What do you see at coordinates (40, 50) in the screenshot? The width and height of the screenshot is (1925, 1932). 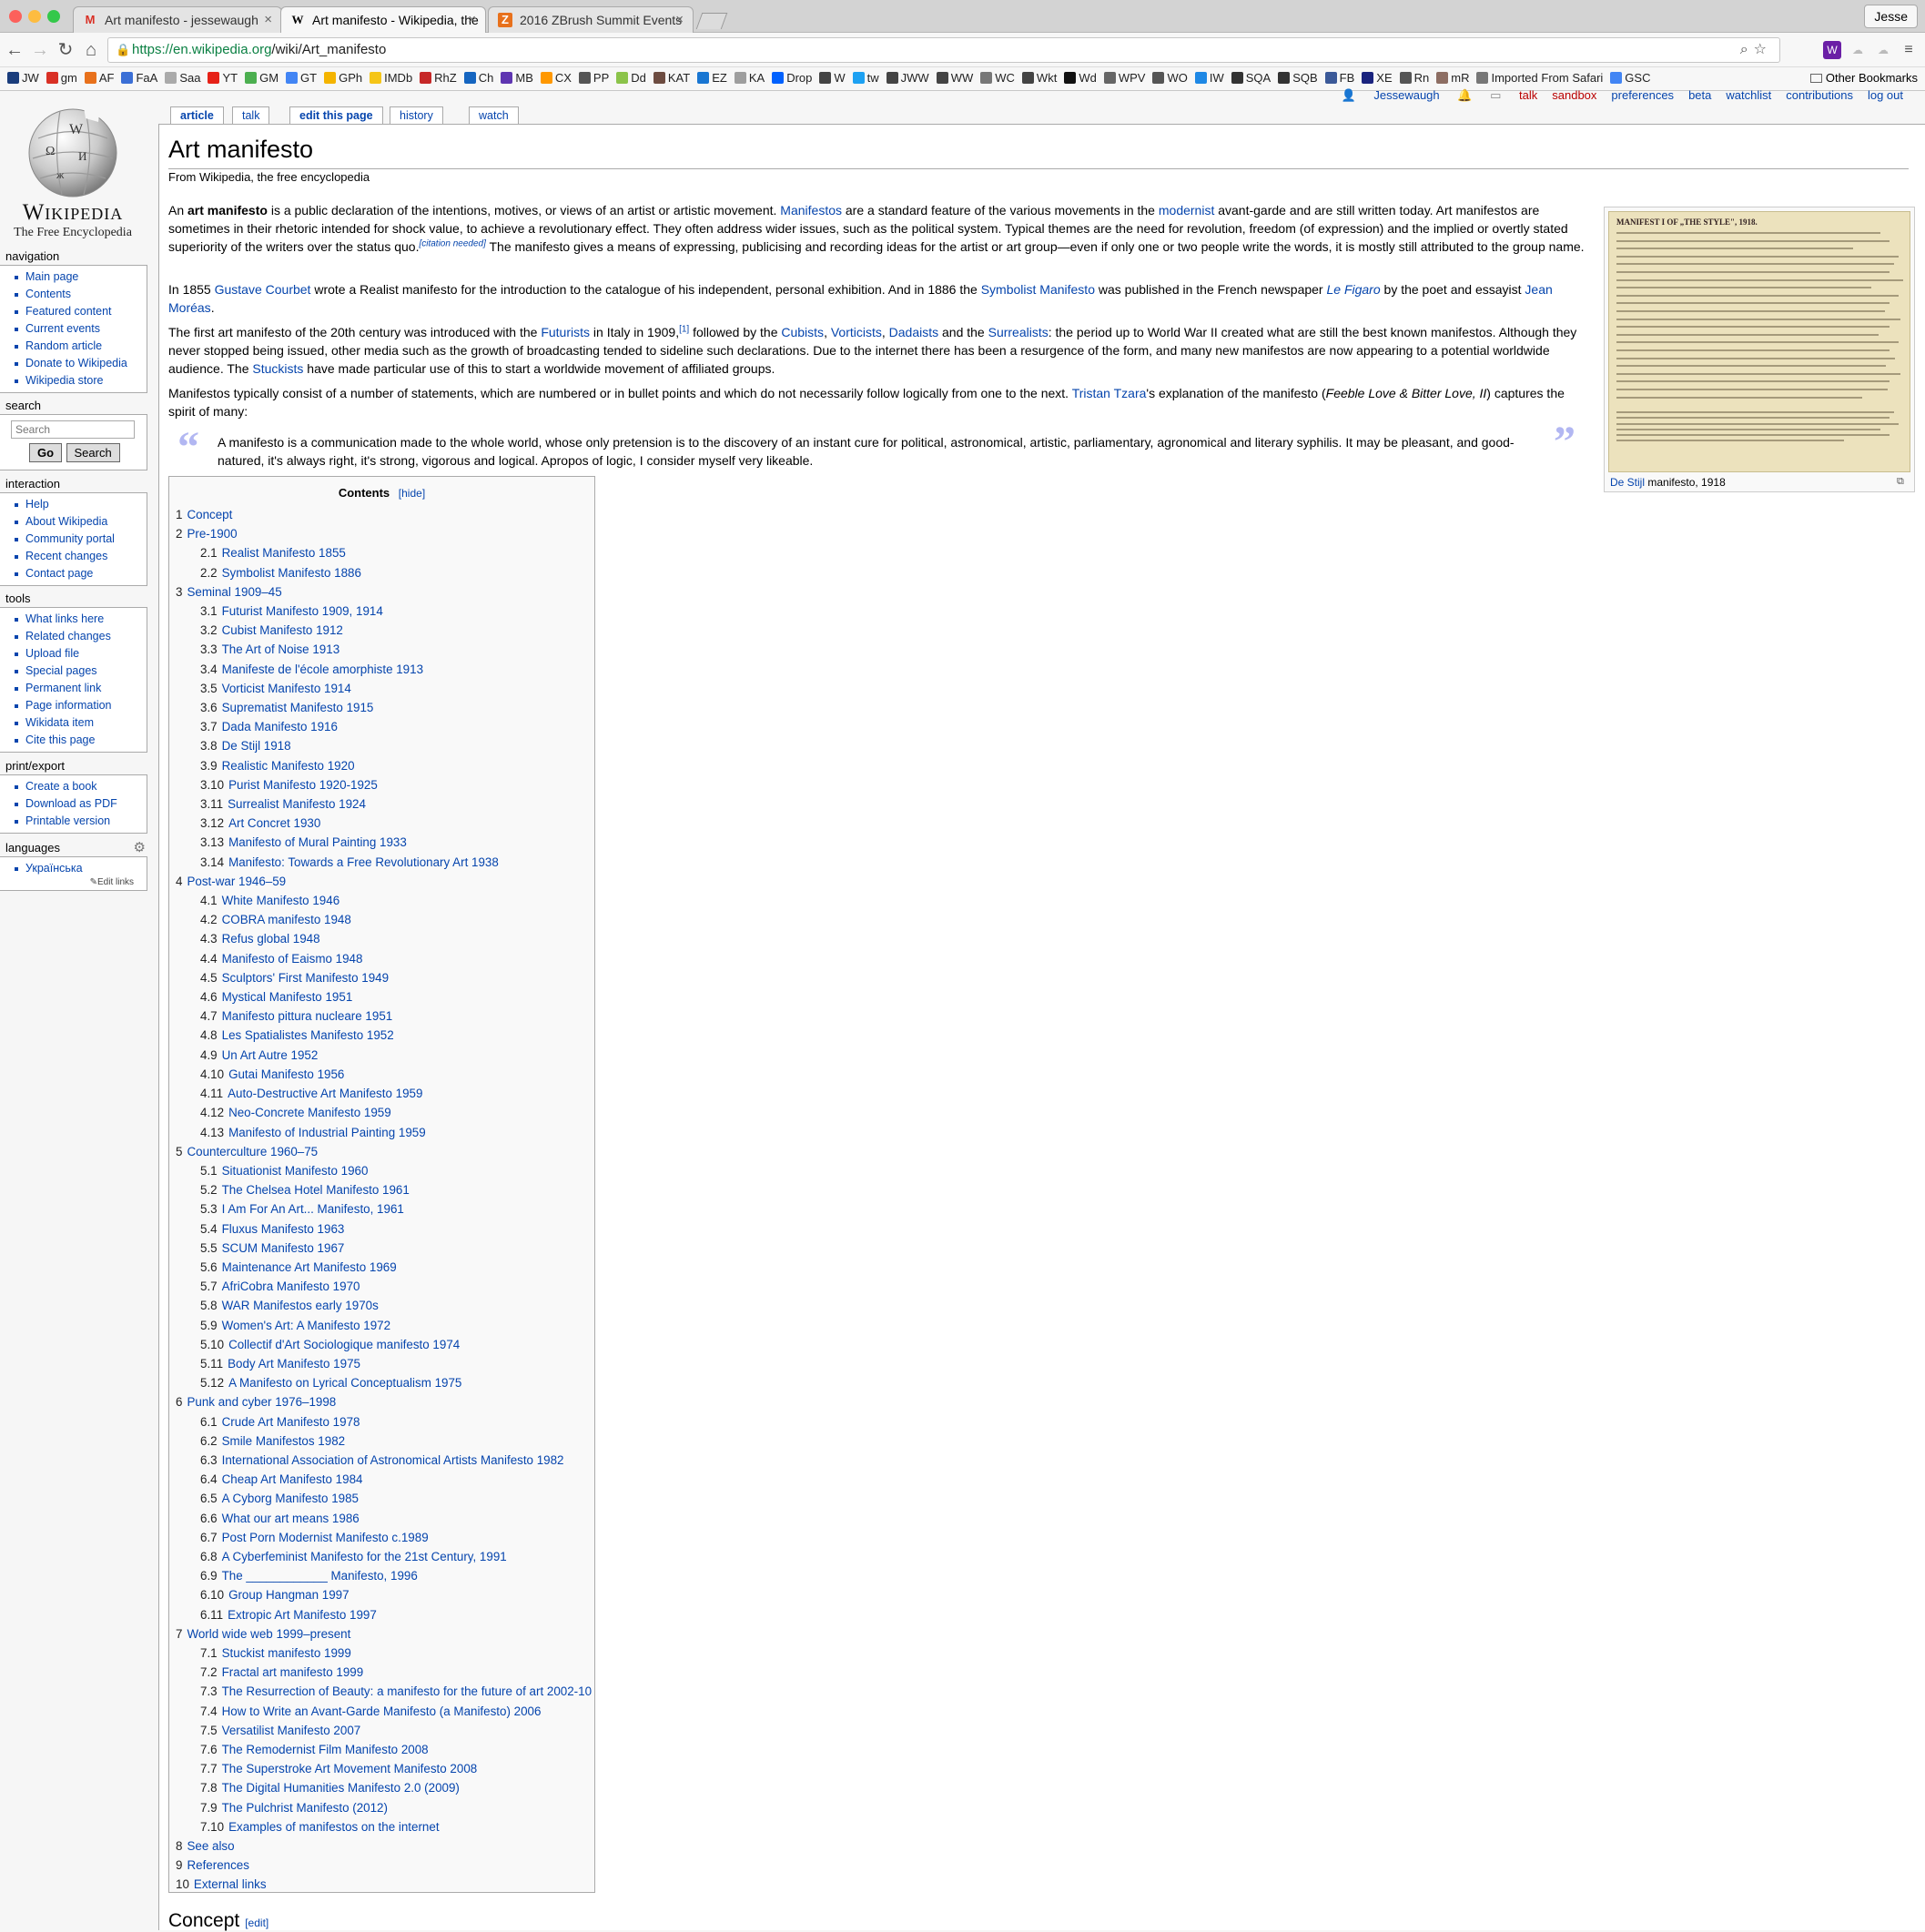 I see `forward-arrow-icon: →` at bounding box center [40, 50].